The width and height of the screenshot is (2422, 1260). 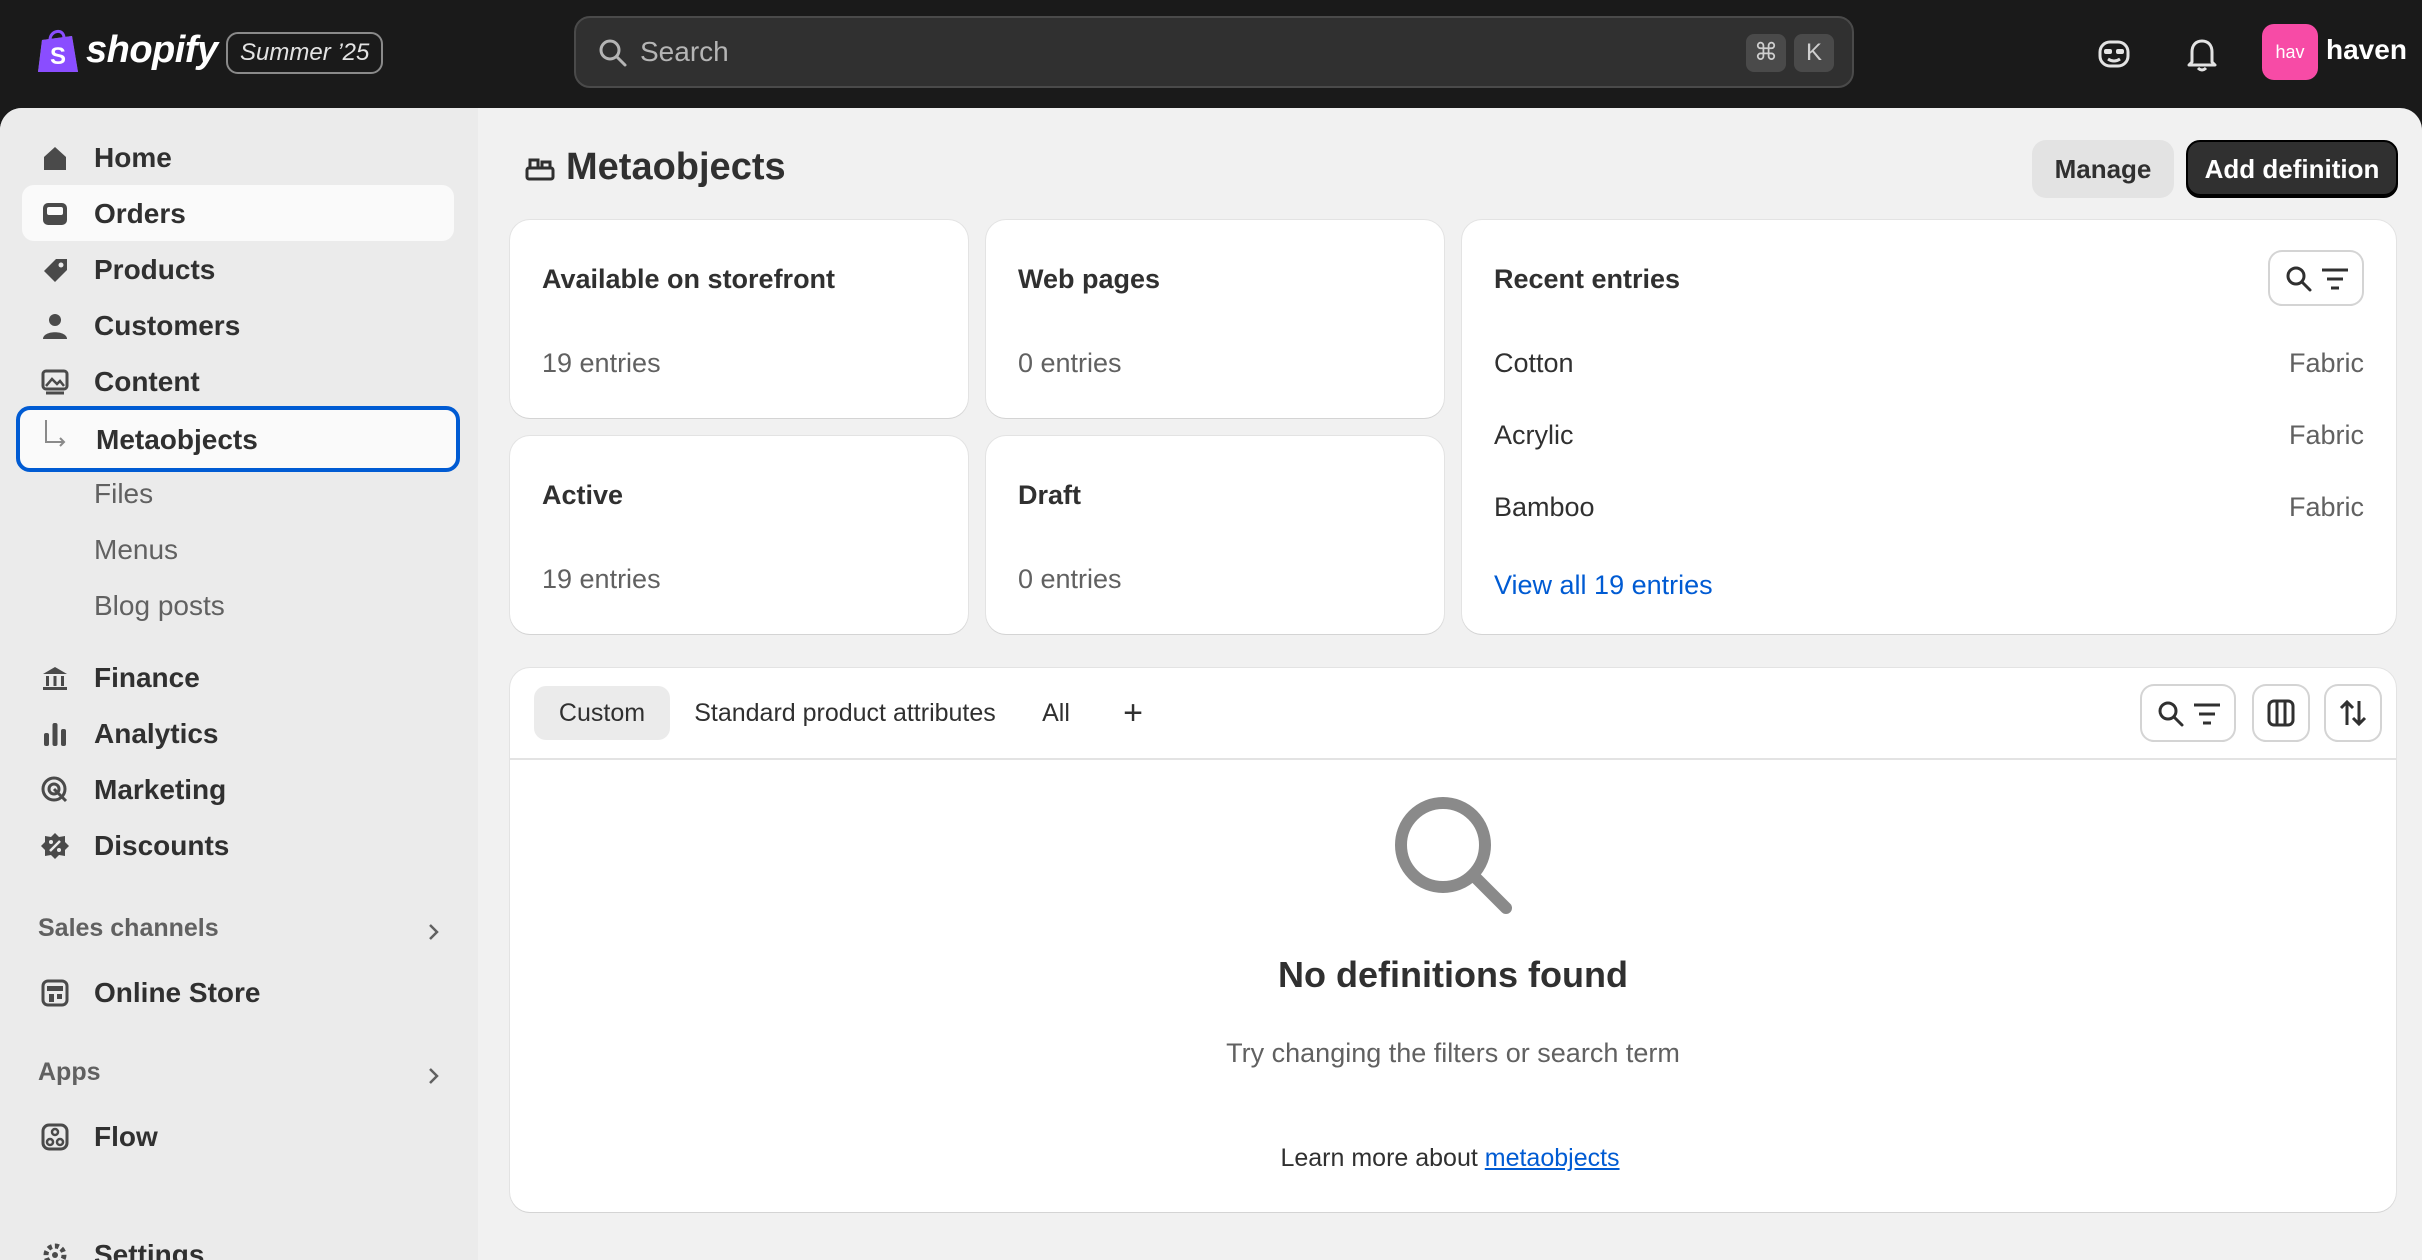 What do you see at coordinates (238, 1136) in the screenshot?
I see `sidebar-item-flow: Flow` at bounding box center [238, 1136].